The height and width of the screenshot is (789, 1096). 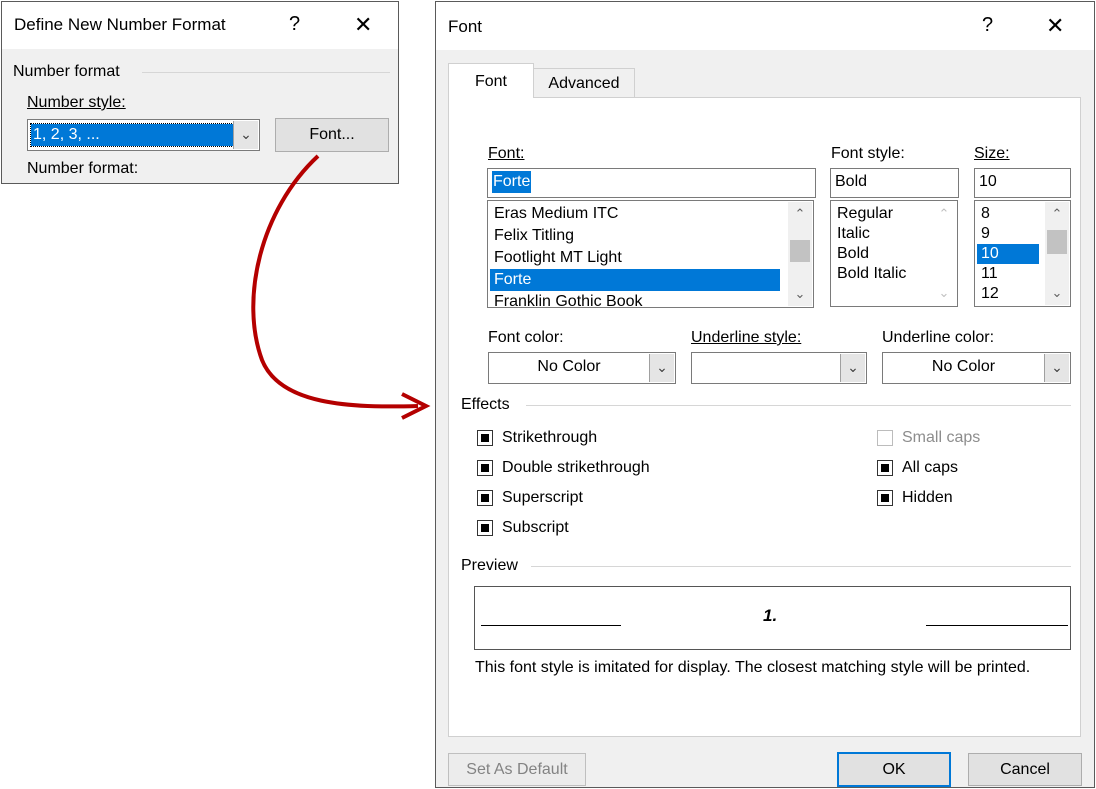 I want to click on hidden-checkbox, so click(x=885, y=498).